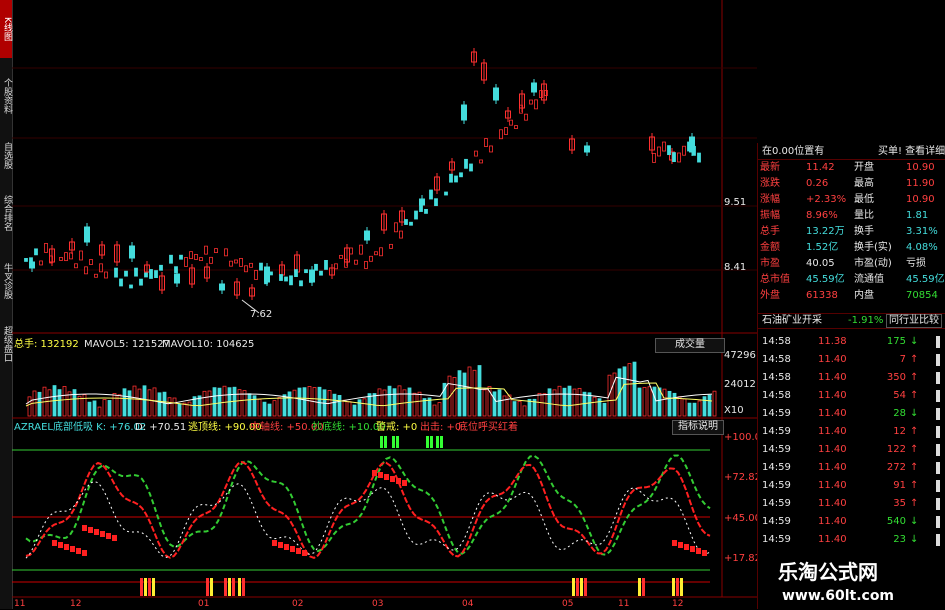 This screenshot has width=945, height=610. Describe the element at coordinates (793, 151) in the screenshot. I see `order-position-text: 在0.00位置有` at that location.